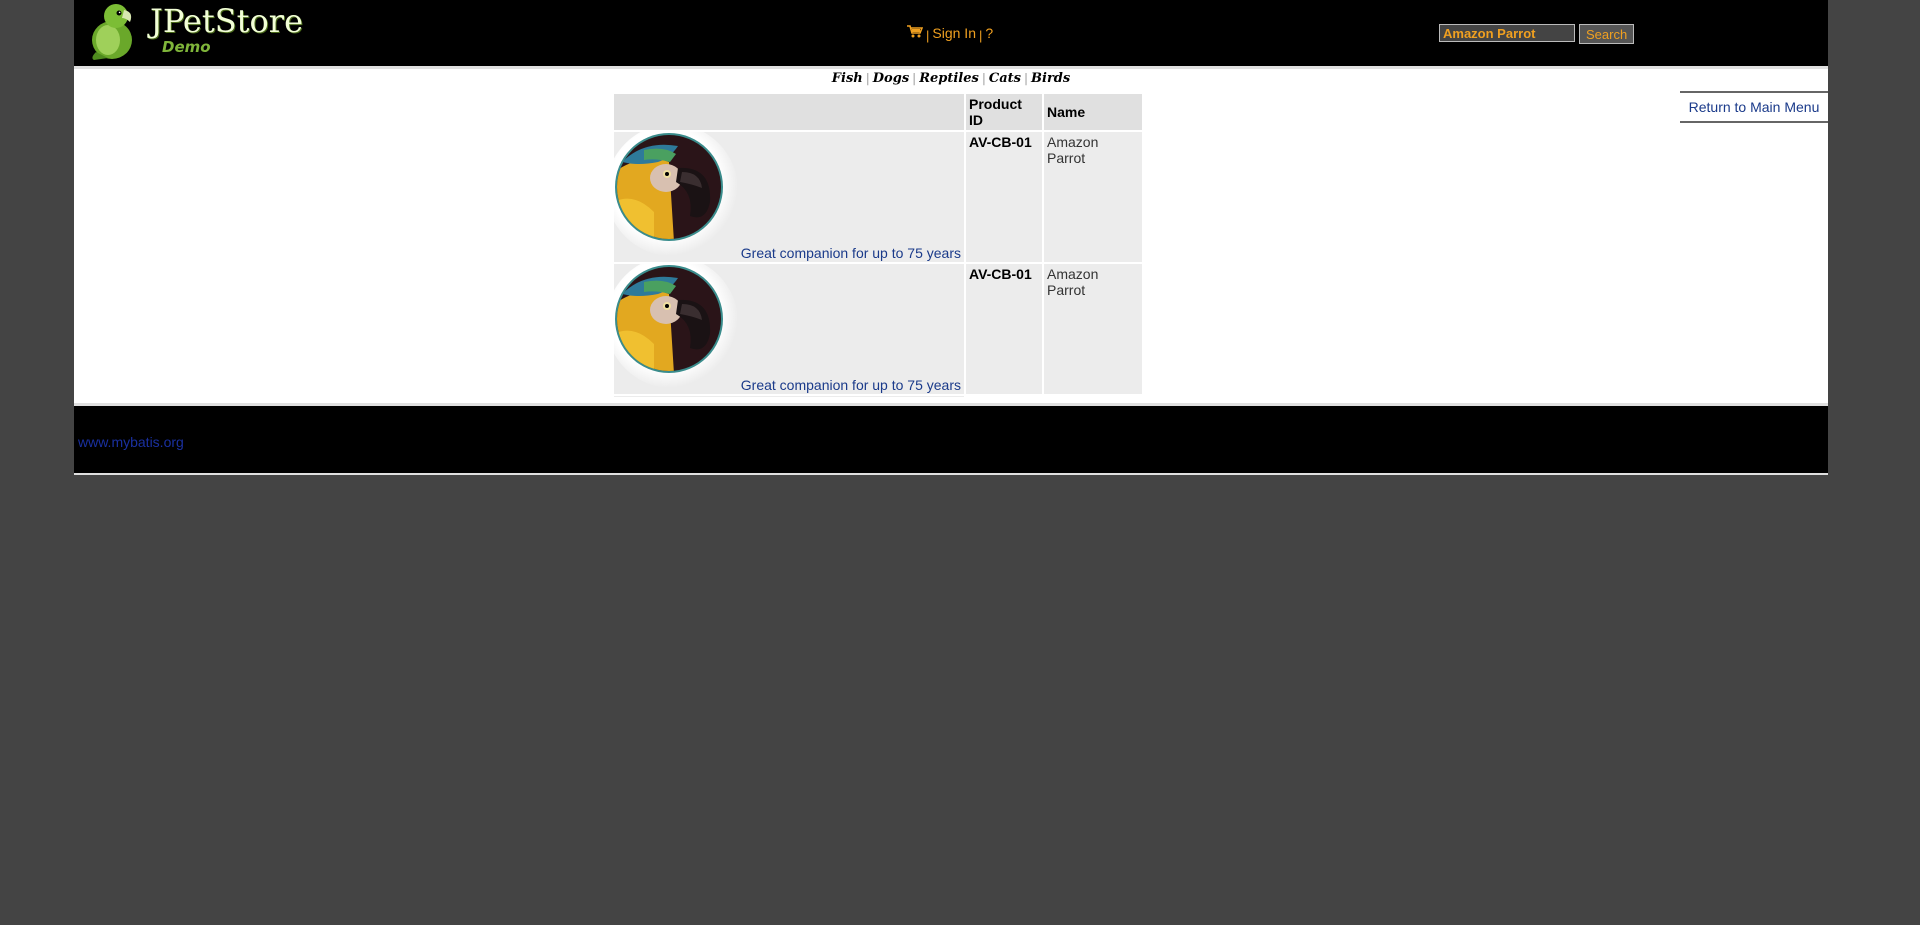 Image resolution: width=1920 pixels, height=925 pixels. Describe the element at coordinates (1050, 78) in the screenshot. I see `quicklink-birds: Birds` at that location.